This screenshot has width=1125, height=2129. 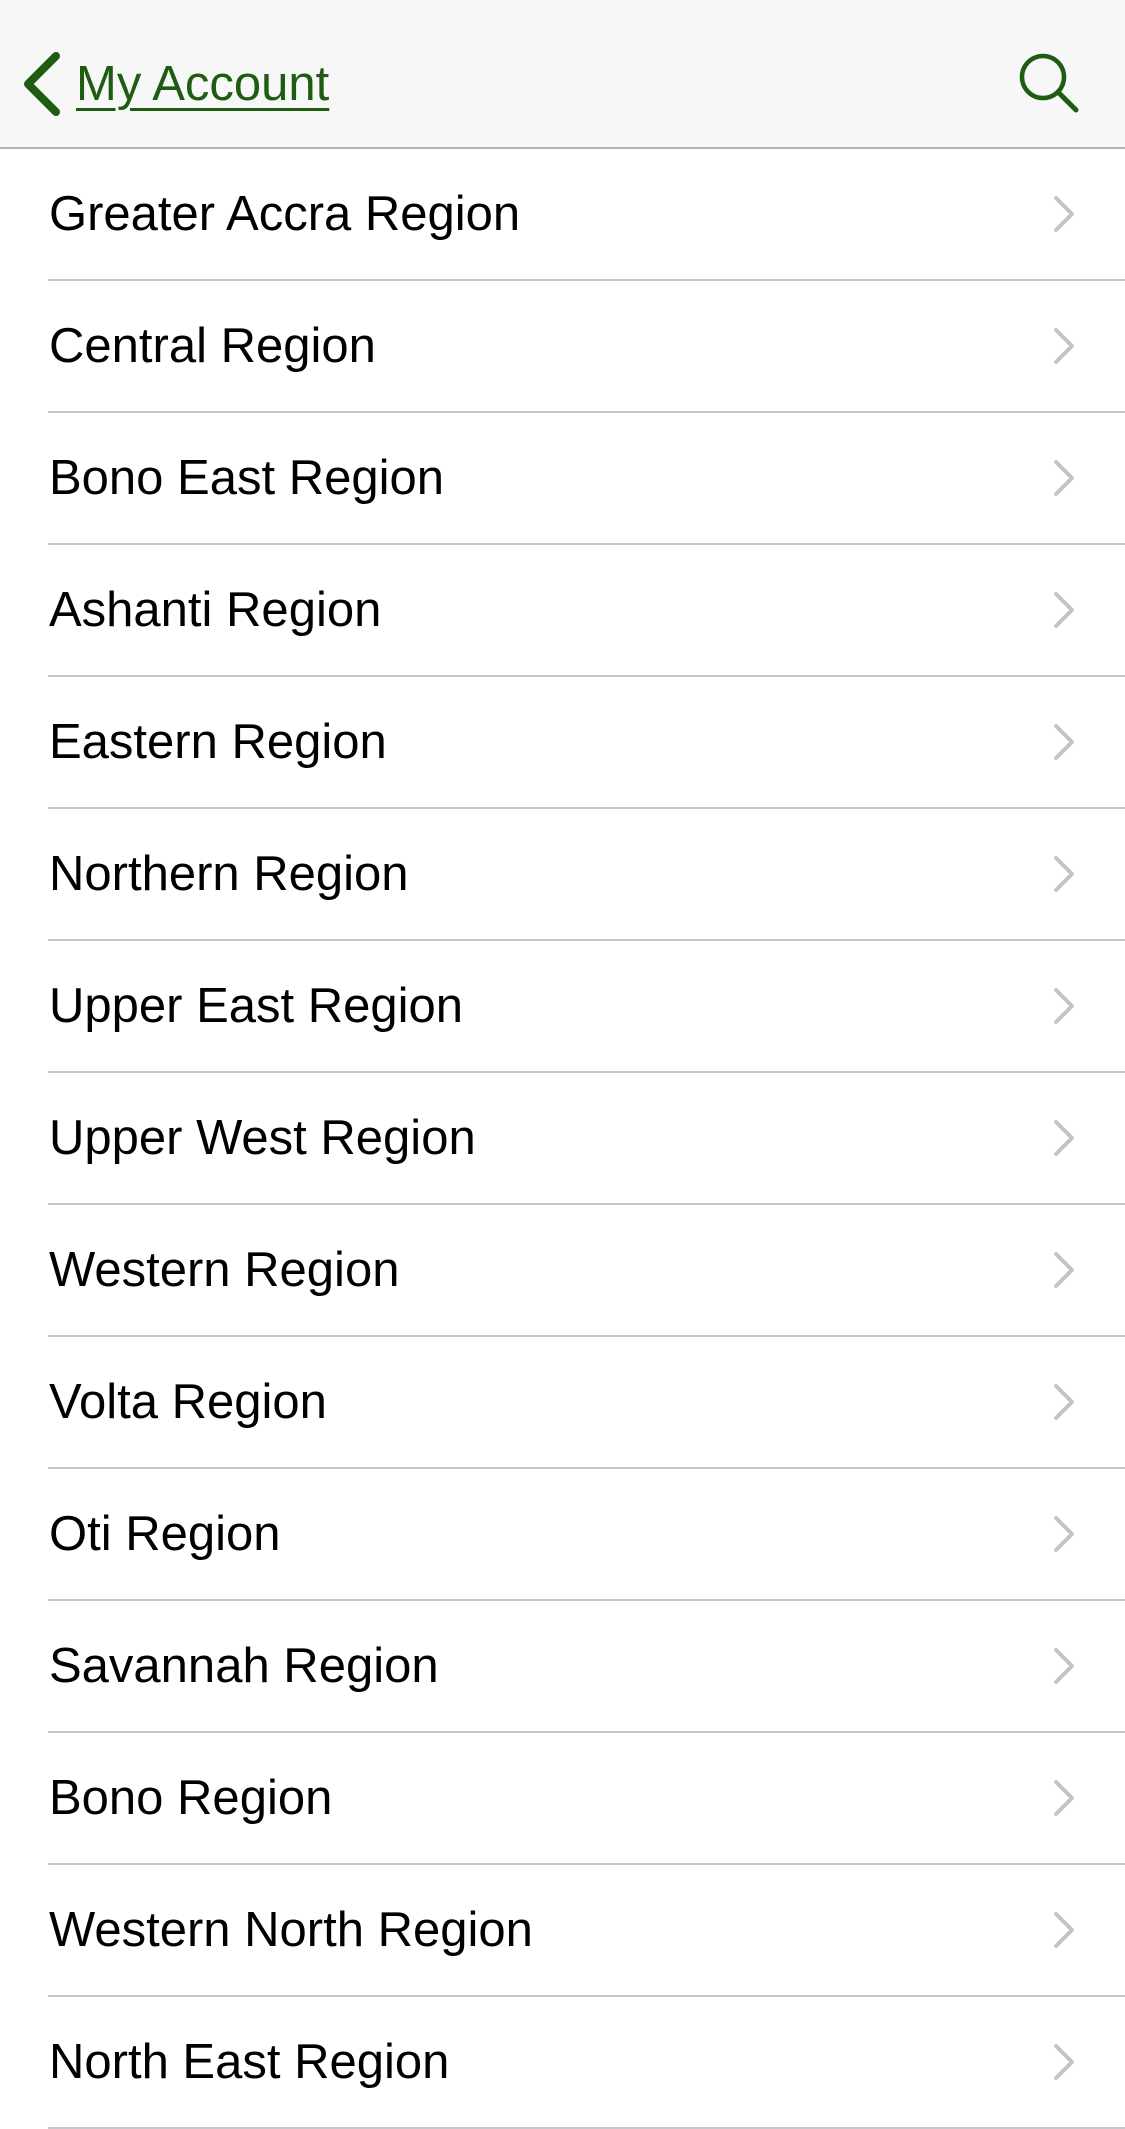 What do you see at coordinates (562, 1271) in the screenshot?
I see `list-item-western-region: Western Region` at bounding box center [562, 1271].